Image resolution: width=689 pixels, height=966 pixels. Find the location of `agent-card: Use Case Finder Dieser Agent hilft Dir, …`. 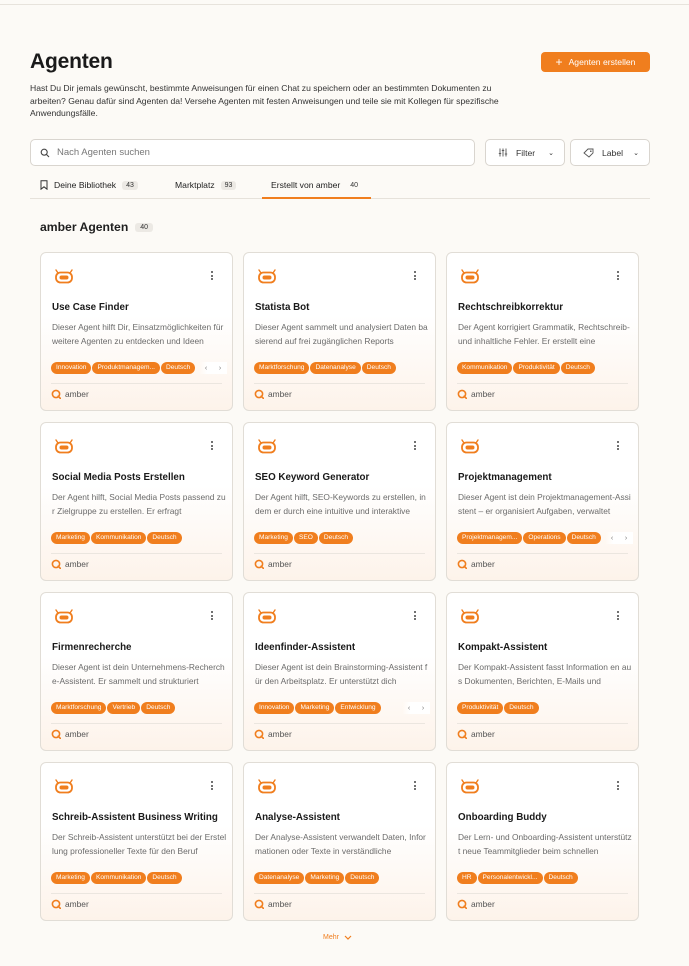

agent-card: Use Case Finder Dieser Agent hilft Dir, … is located at coordinates (136, 331).